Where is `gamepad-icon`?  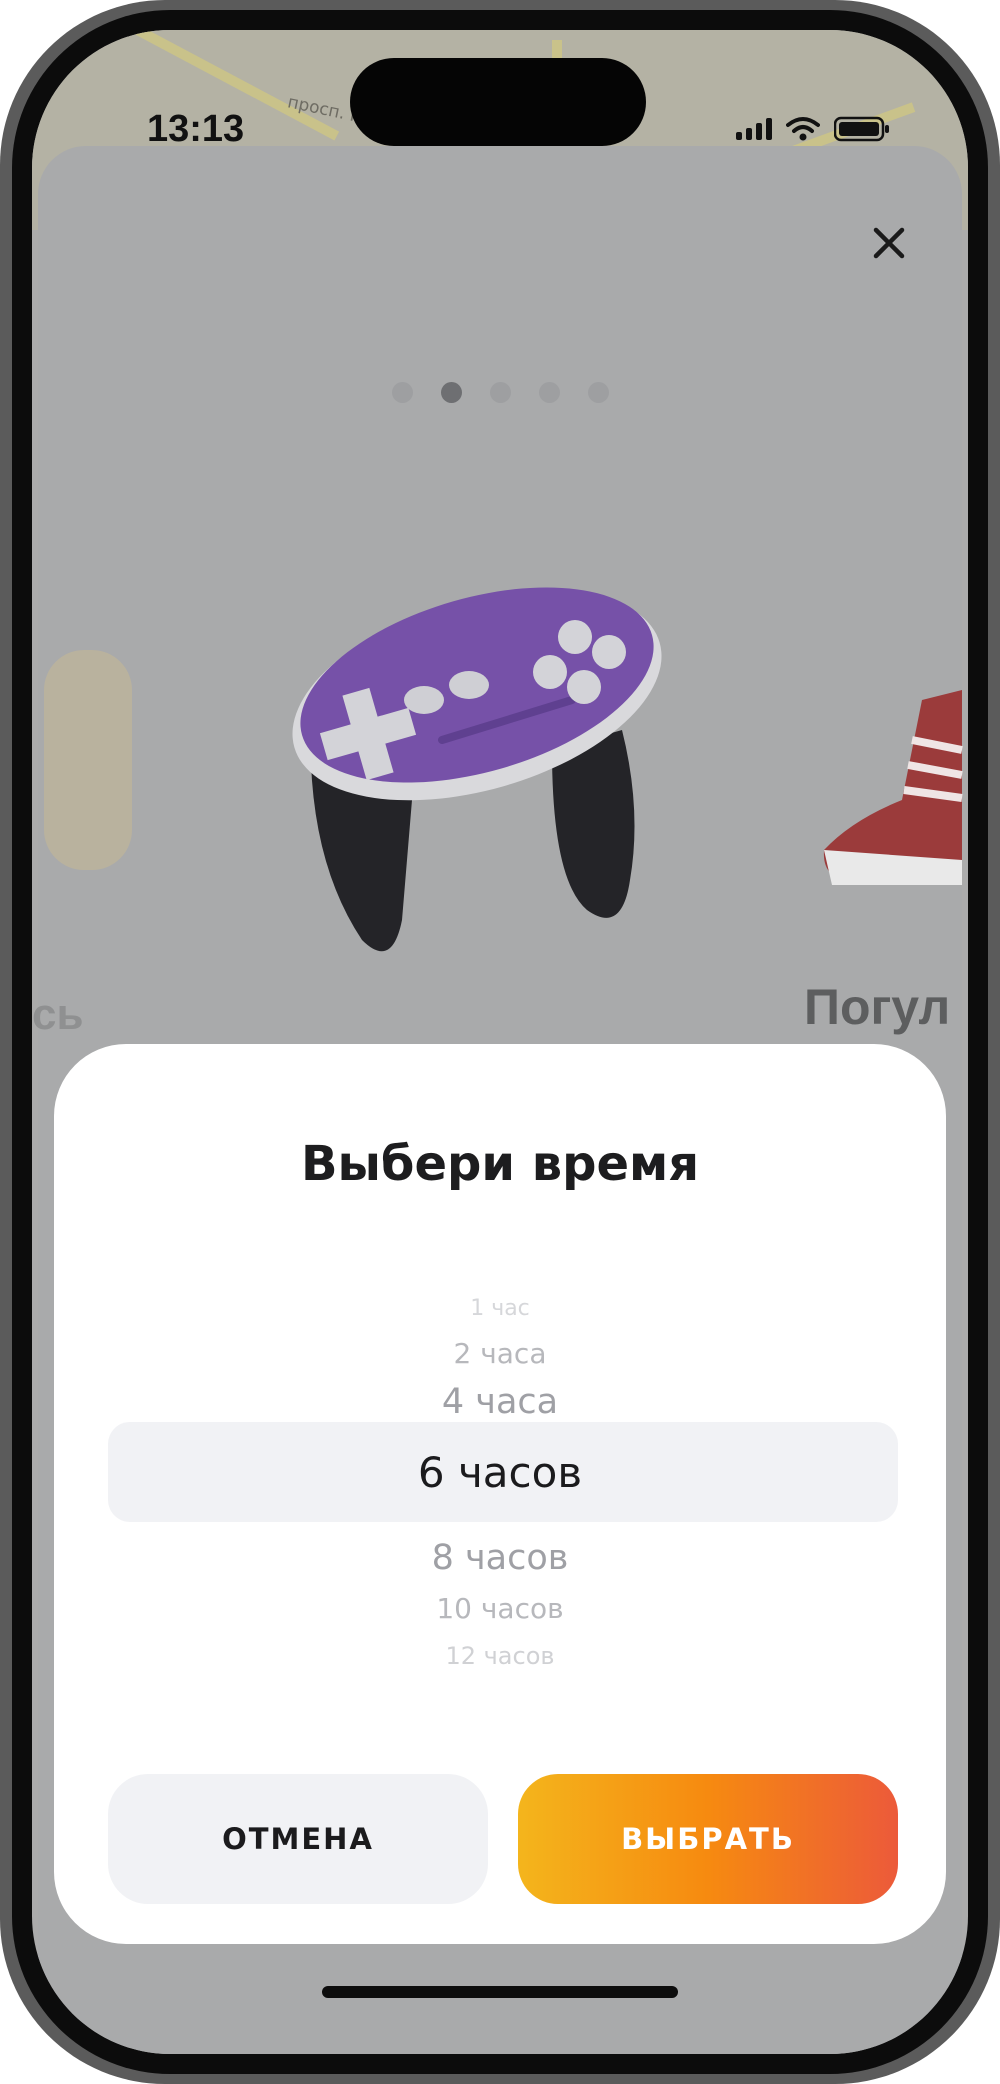 gamepad-icon is located at coordinates (477, 769).